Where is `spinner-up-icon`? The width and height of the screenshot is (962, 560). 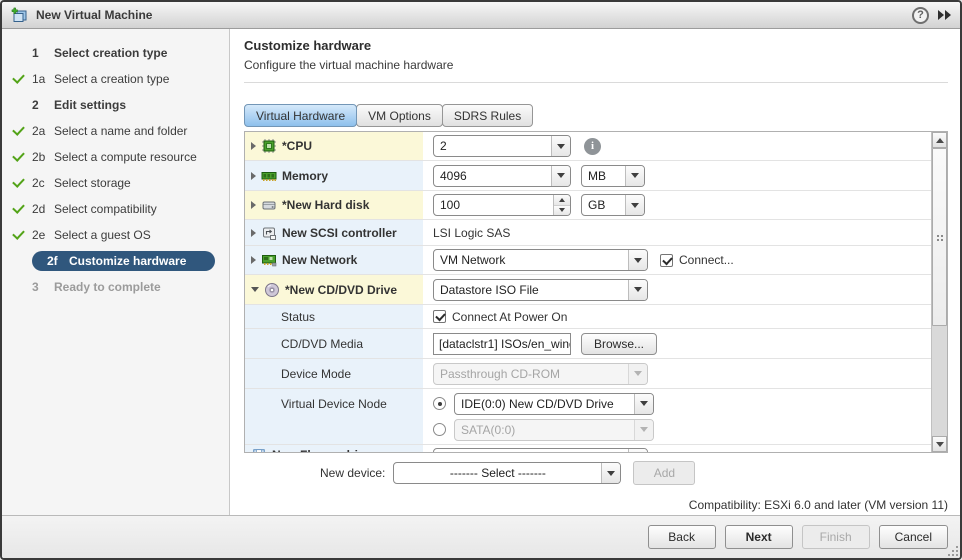 spinner-up-icon is located at coordinates (562, 200).